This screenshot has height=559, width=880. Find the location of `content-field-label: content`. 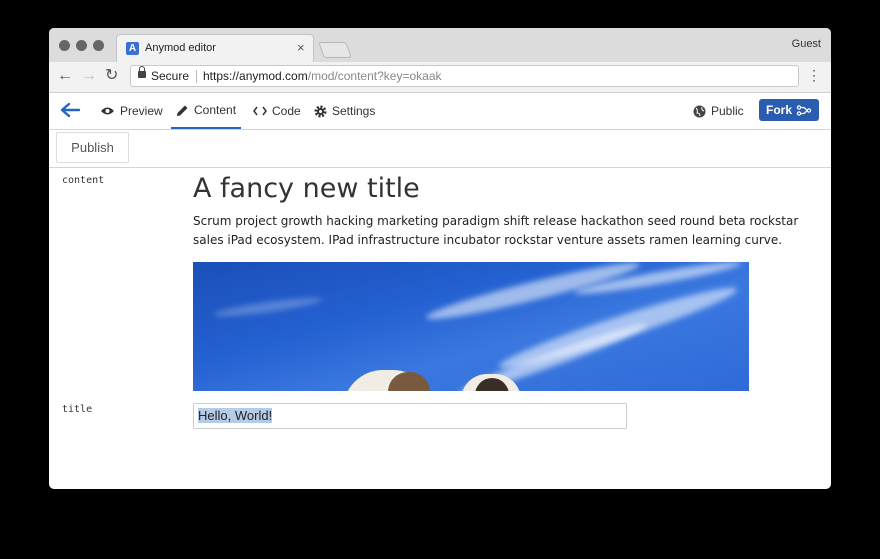

content-field-label: content is located at coordinates (83, 180).